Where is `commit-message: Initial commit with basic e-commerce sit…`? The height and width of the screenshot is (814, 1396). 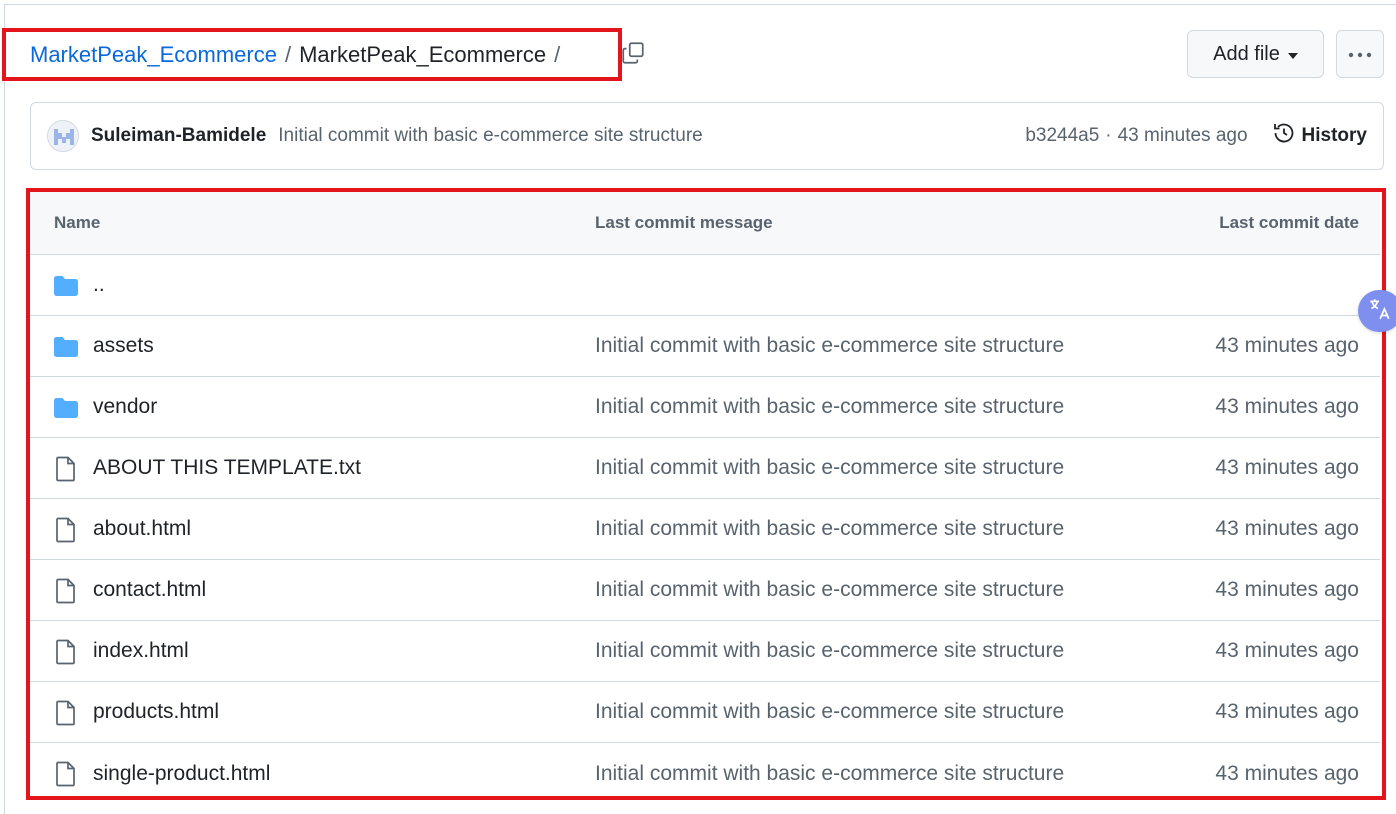
commit-message: Initial commit with basic e-commerce sit… is located at coordinates (490, 136).